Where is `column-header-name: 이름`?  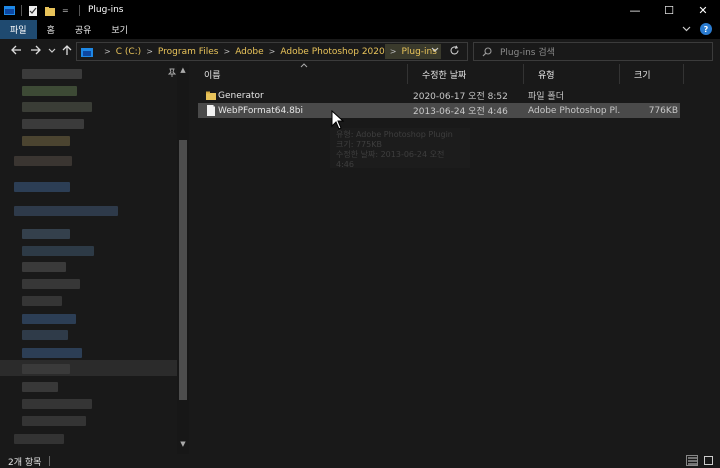 column-header-name: 이름 is located at coordinates (299, 74).